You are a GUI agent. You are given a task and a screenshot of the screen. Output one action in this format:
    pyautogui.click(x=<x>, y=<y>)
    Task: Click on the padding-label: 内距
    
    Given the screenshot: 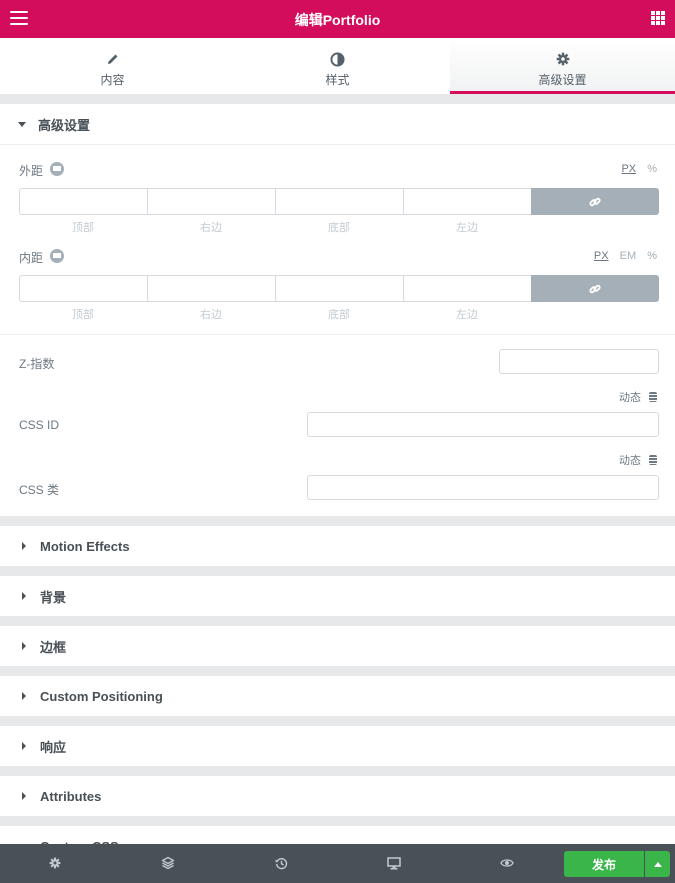 What is the action you would take?
    pyautogui.click(x=31, y=258)
    